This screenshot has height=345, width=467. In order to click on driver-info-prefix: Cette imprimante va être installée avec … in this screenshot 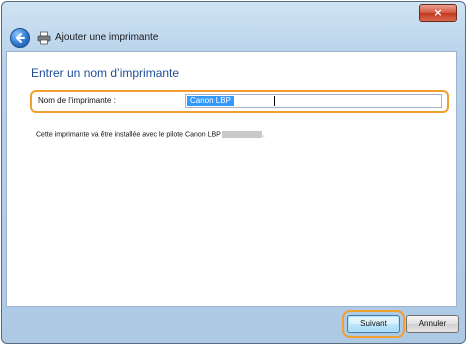, I will do `click(128, 135)`.